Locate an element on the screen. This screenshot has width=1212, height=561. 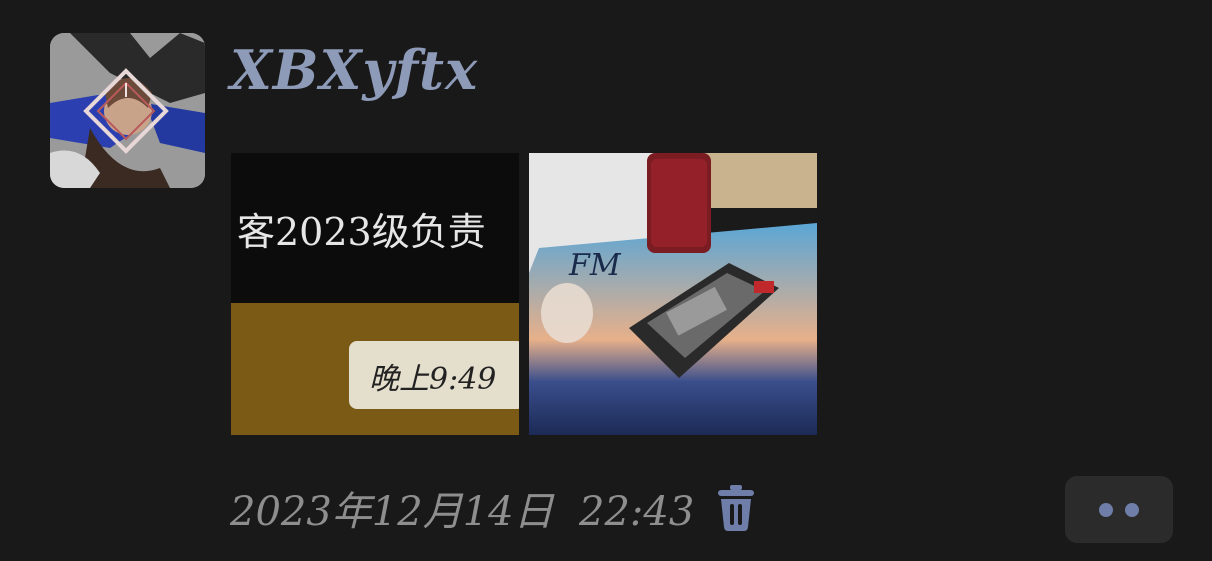
photo-1: 客2023级负责 晚上9:49 is located at coordinates (375, 294).